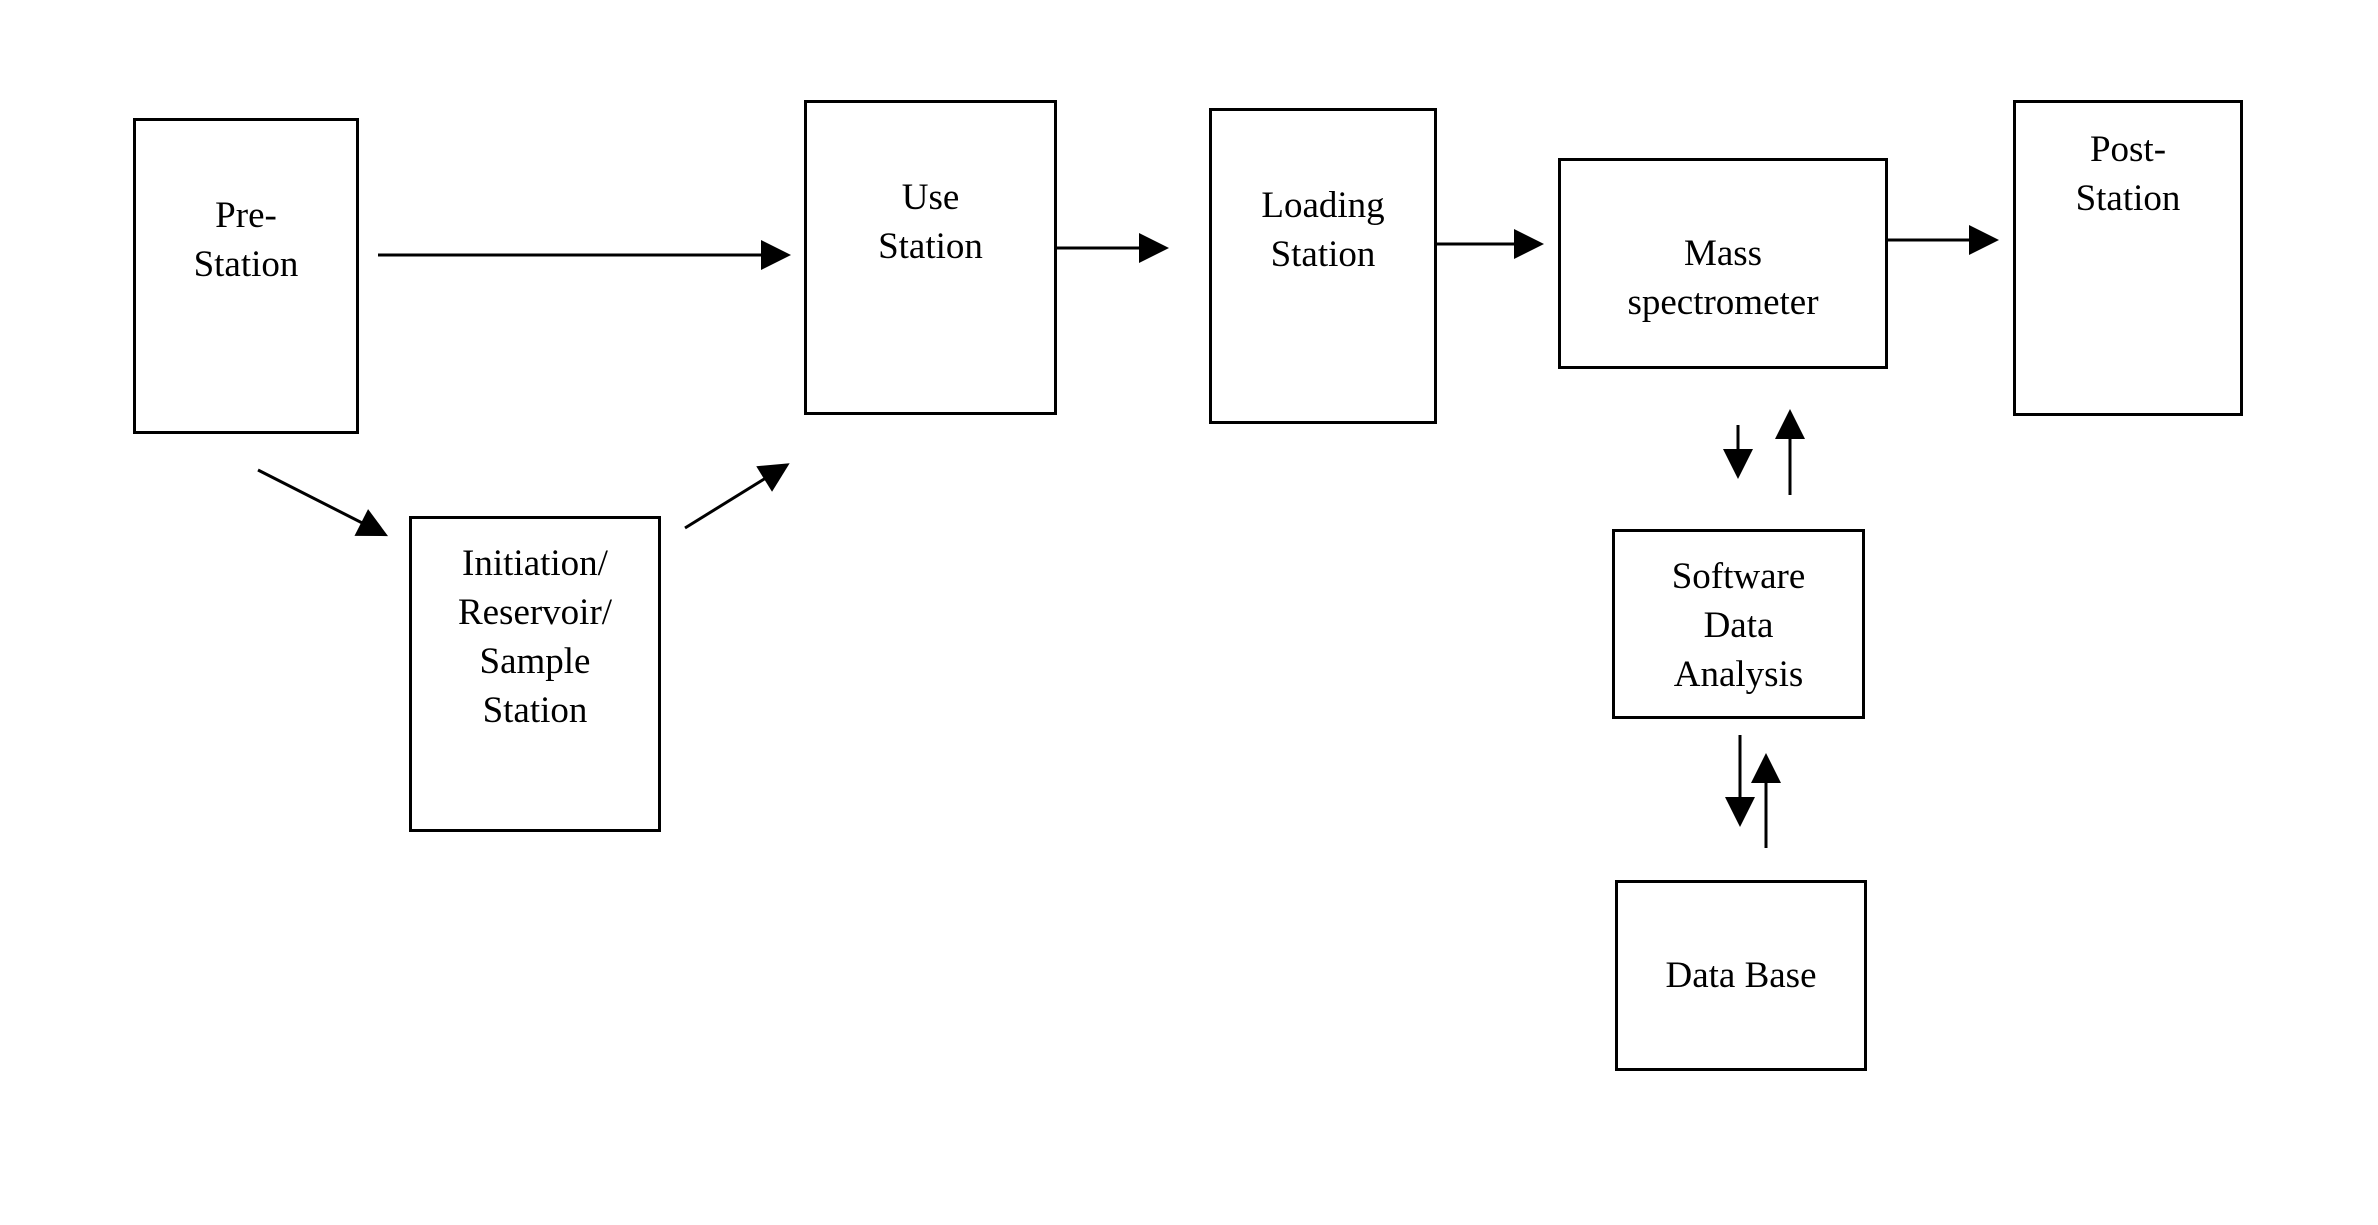 This screenshot has width=2378, height=1225. I want to click on label-line: Initiation/, so click(535, 563).